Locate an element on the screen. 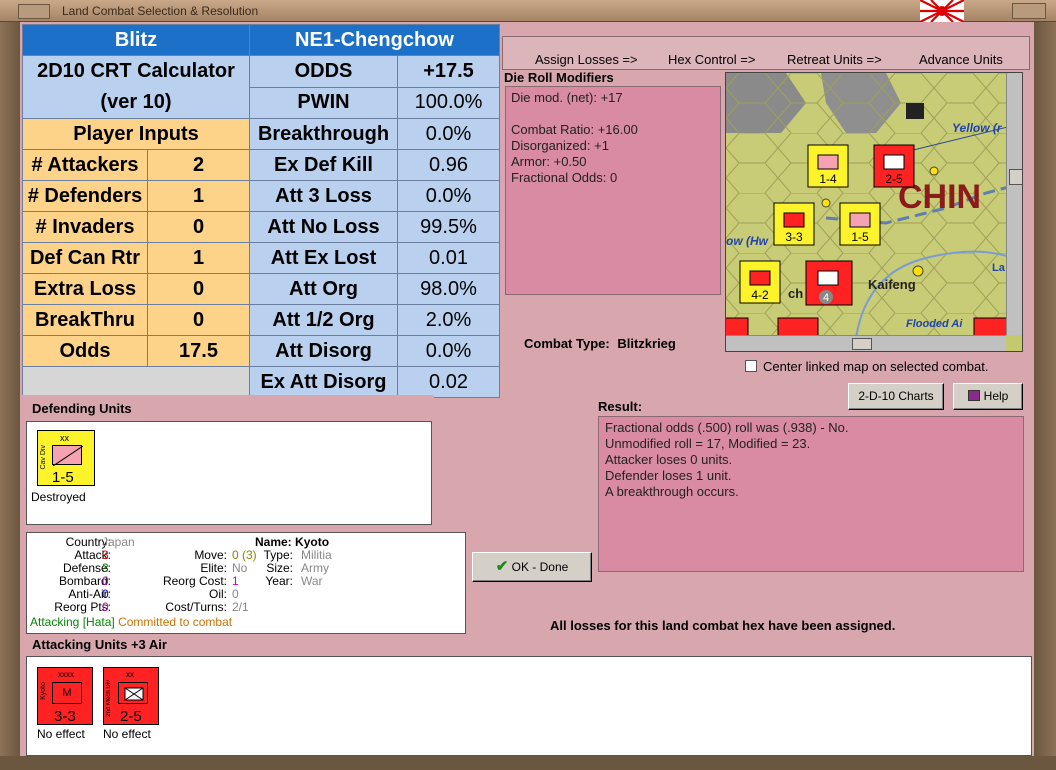 The width and height of the screenshot is (1056, 770). checkmark-icon: ✔ is located at coordinates (502, 566).